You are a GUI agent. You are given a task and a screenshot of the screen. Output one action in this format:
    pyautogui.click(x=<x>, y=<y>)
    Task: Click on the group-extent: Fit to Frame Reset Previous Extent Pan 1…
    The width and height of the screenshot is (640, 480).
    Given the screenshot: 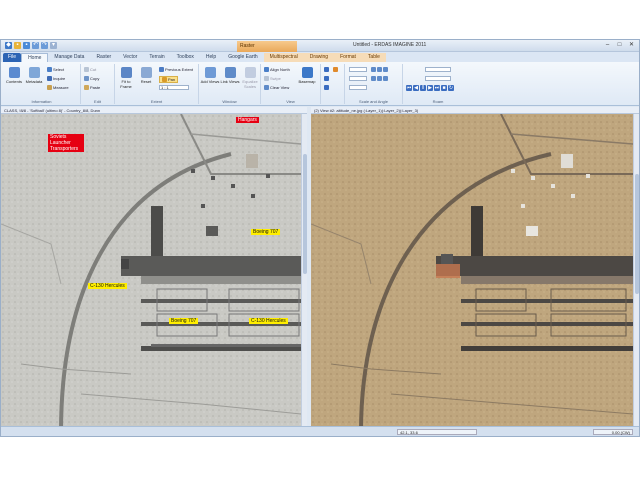 What is the action you would take?
    pyautogui.click(x=157, y=84)
    